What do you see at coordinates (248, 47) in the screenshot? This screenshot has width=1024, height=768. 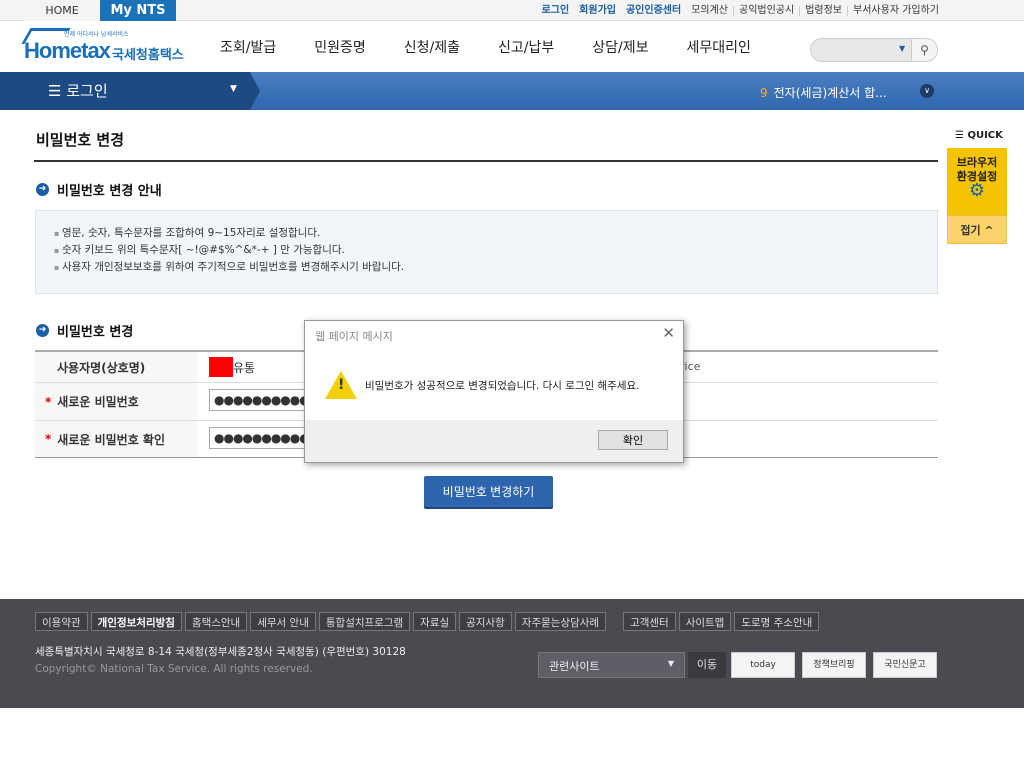 I see `nav-inquiry: 조회/발급` at bounding box center [248, 47].